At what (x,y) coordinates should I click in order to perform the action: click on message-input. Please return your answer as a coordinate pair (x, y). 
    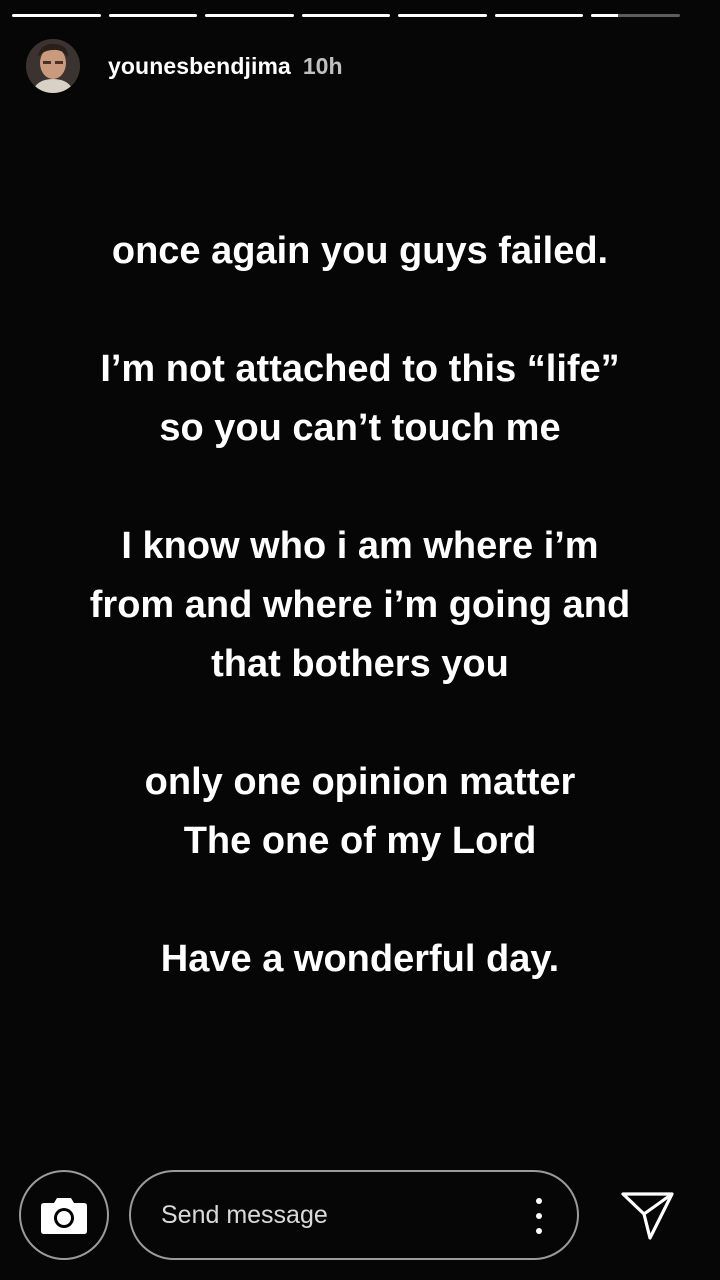
    Looking at the image, I should click on (326, 1215).